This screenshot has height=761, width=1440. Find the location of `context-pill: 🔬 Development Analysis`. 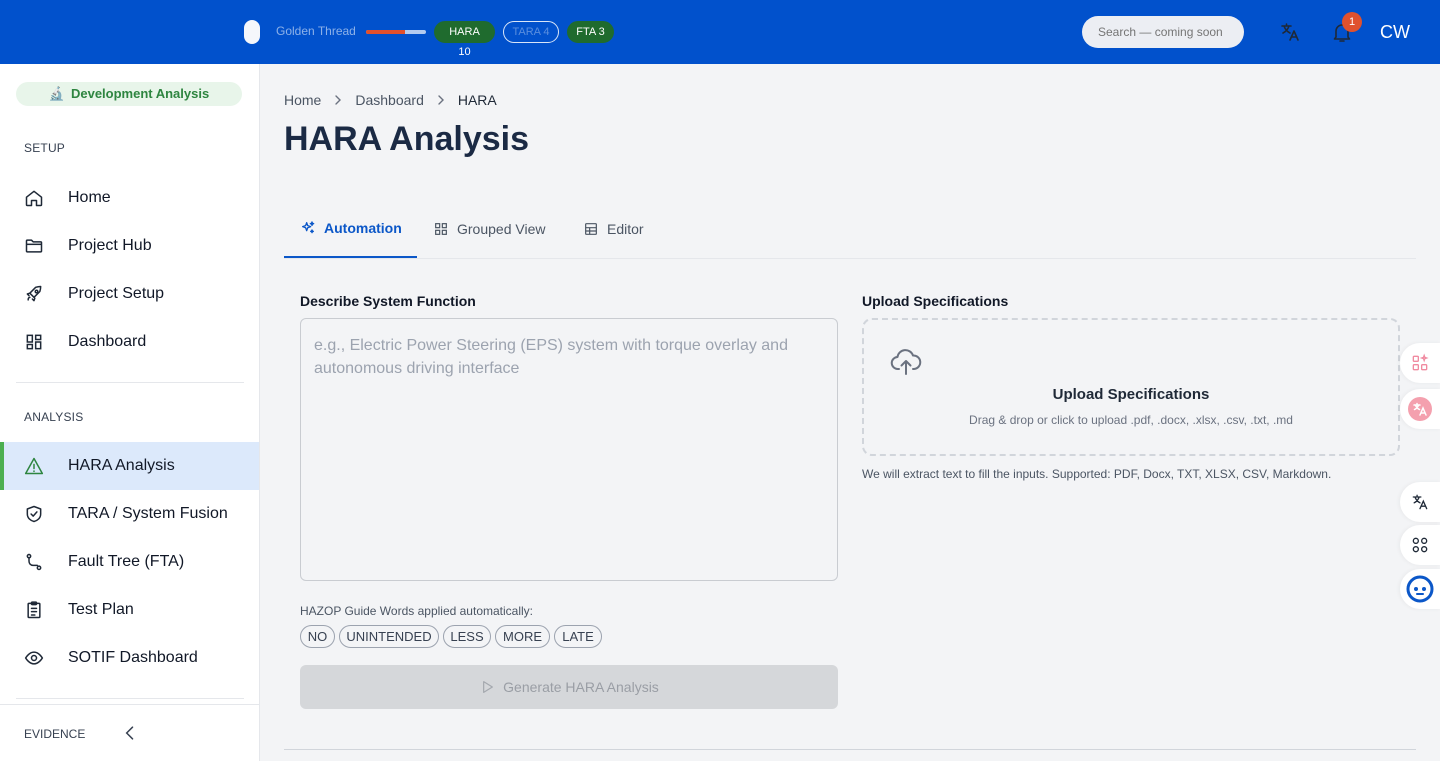

context-pill: 🔬 Development Analysis is located at coordinates (129, 94).